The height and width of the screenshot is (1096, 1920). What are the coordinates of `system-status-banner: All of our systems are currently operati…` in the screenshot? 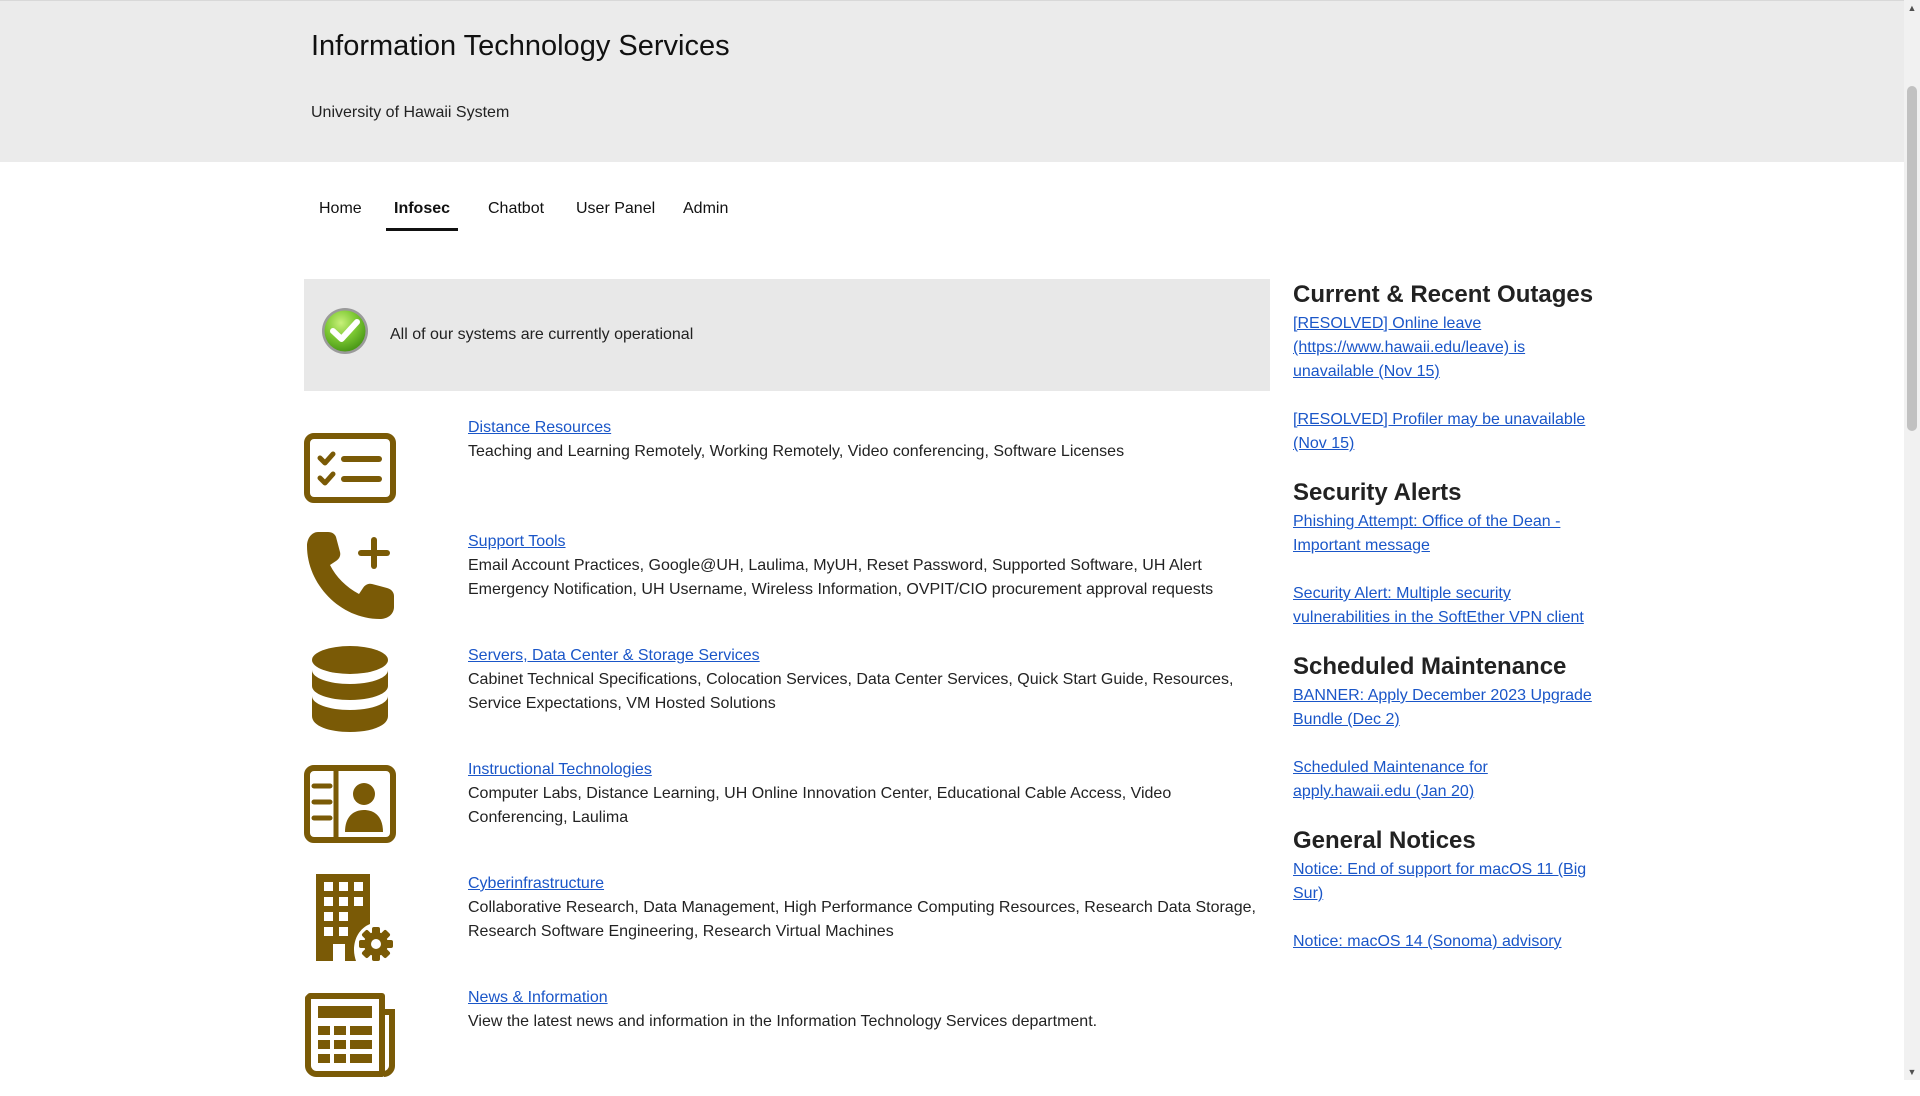 It's located at (787, 335).